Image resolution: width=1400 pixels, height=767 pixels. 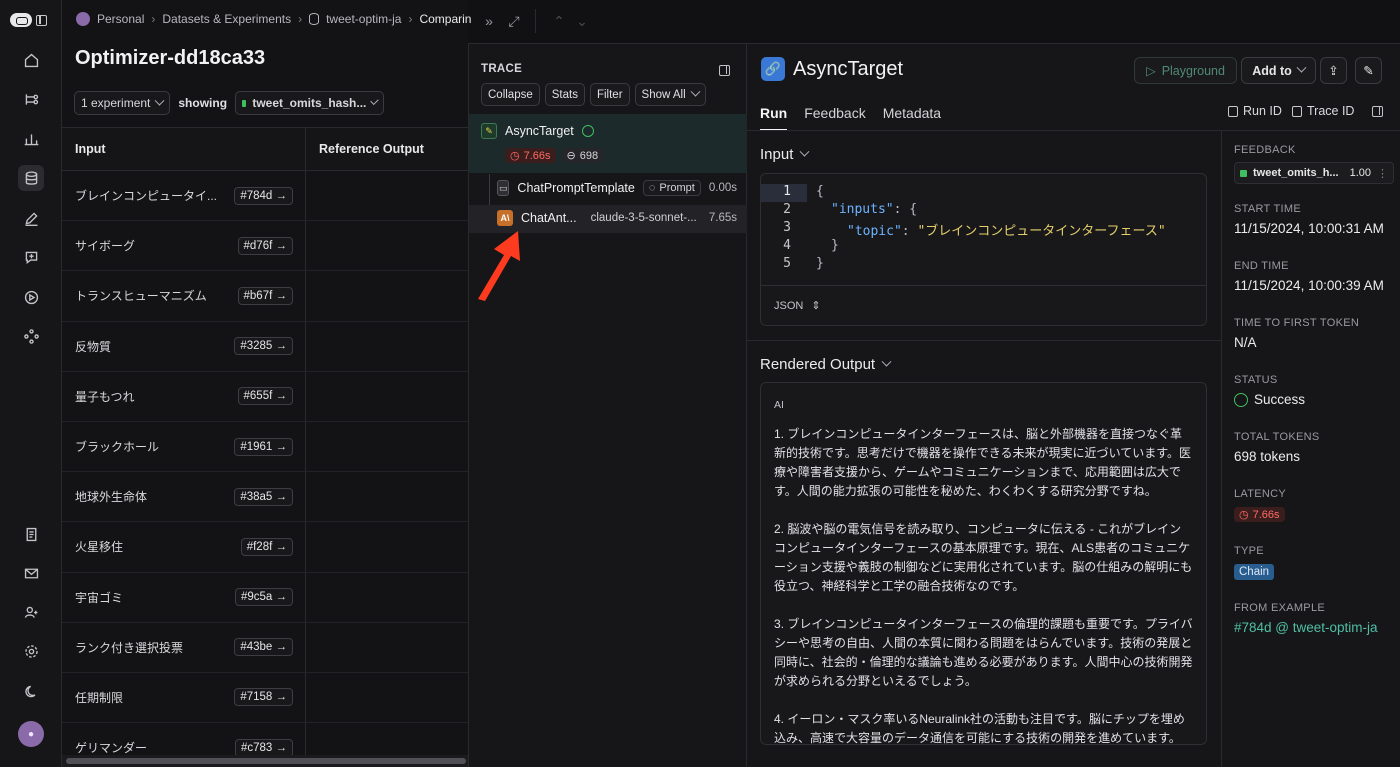 I want to click on fullscreen-icon: ⤢, so click(x=514, y=21).